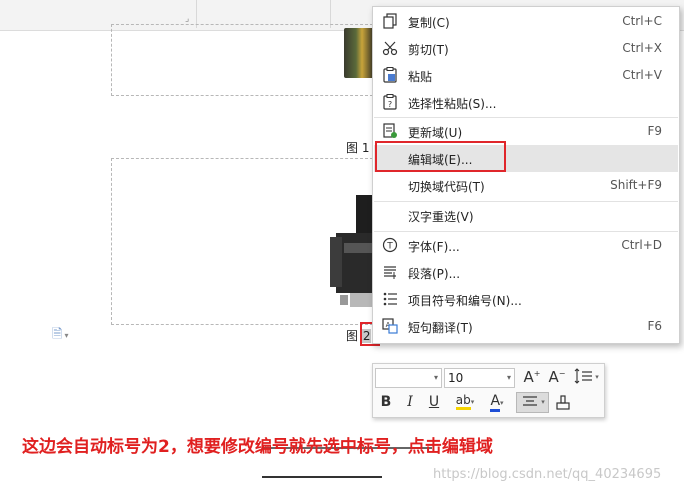  What do you see at coordinates (354, 251) in the screenshot?
I see `figure-2-image` at bounding box center [354, 251].